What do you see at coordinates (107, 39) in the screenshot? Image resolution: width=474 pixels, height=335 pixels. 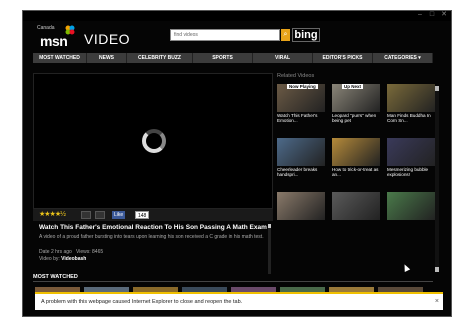 I see `section-title: VIDEO` at bounding box center [107, 39].